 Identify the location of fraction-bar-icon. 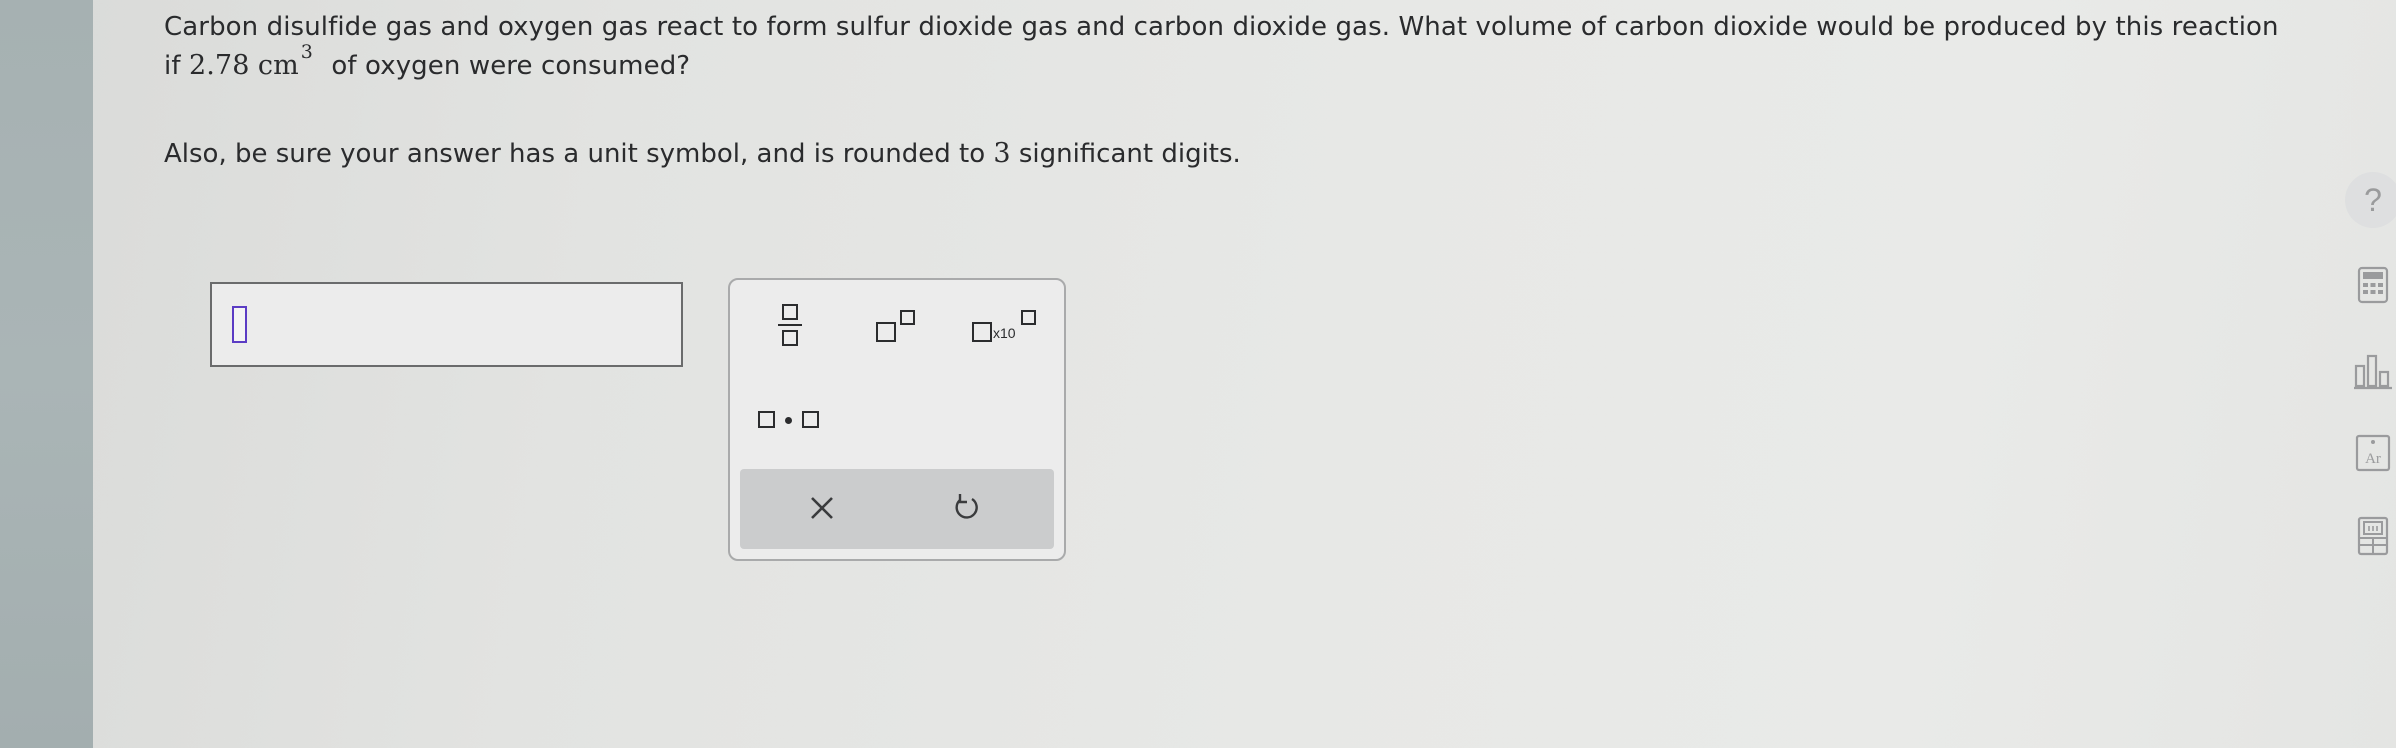
(790, 325).